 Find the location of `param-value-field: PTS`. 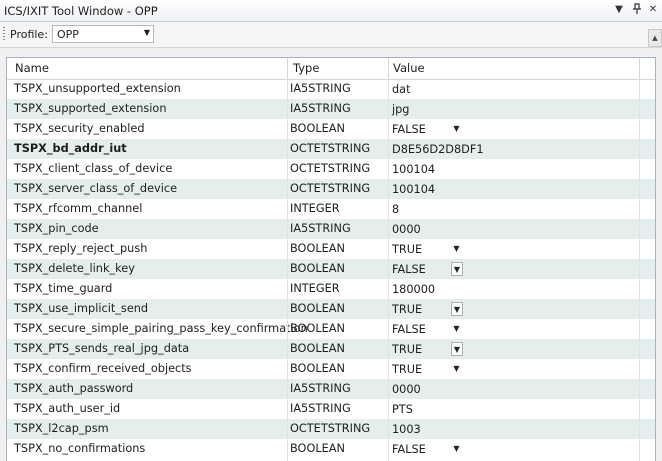

param-value-field: PTS is located at coordinates (402, 409).